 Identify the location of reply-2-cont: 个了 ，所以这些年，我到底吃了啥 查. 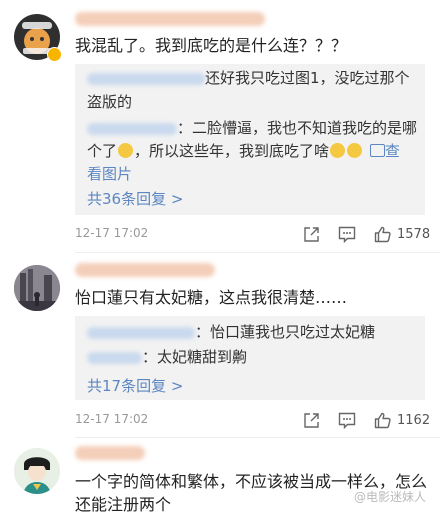
(243, 151).